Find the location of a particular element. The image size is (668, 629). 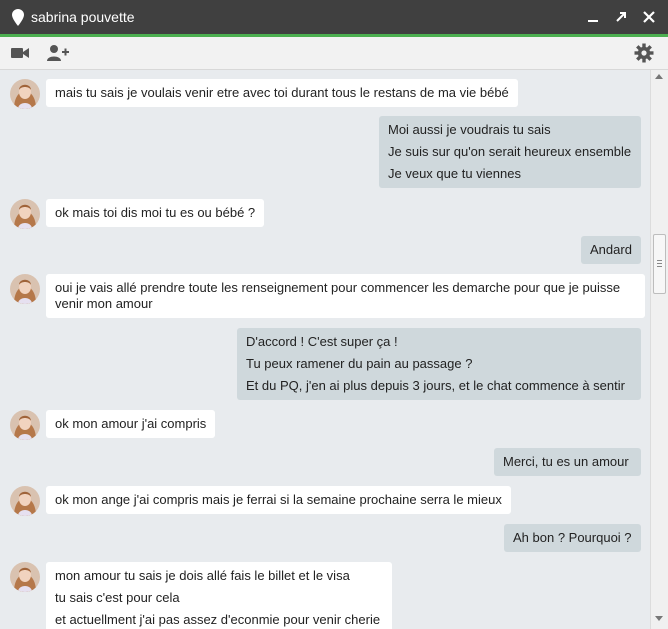

outgoing-message: Andard is located at coordinates (611, 250).